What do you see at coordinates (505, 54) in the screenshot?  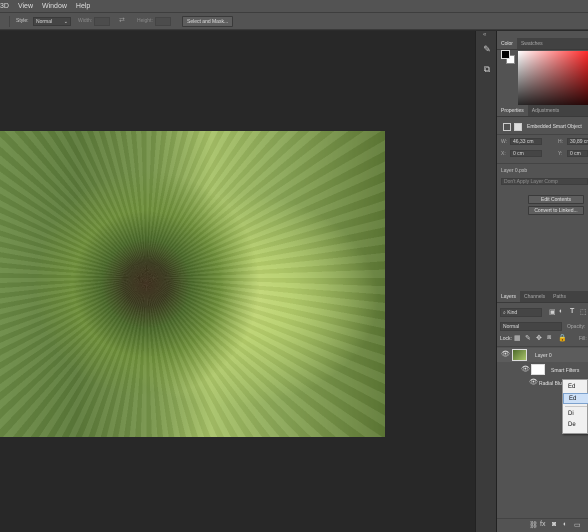 I see `foreground-color-swatch` at bounding box center [505, 54].